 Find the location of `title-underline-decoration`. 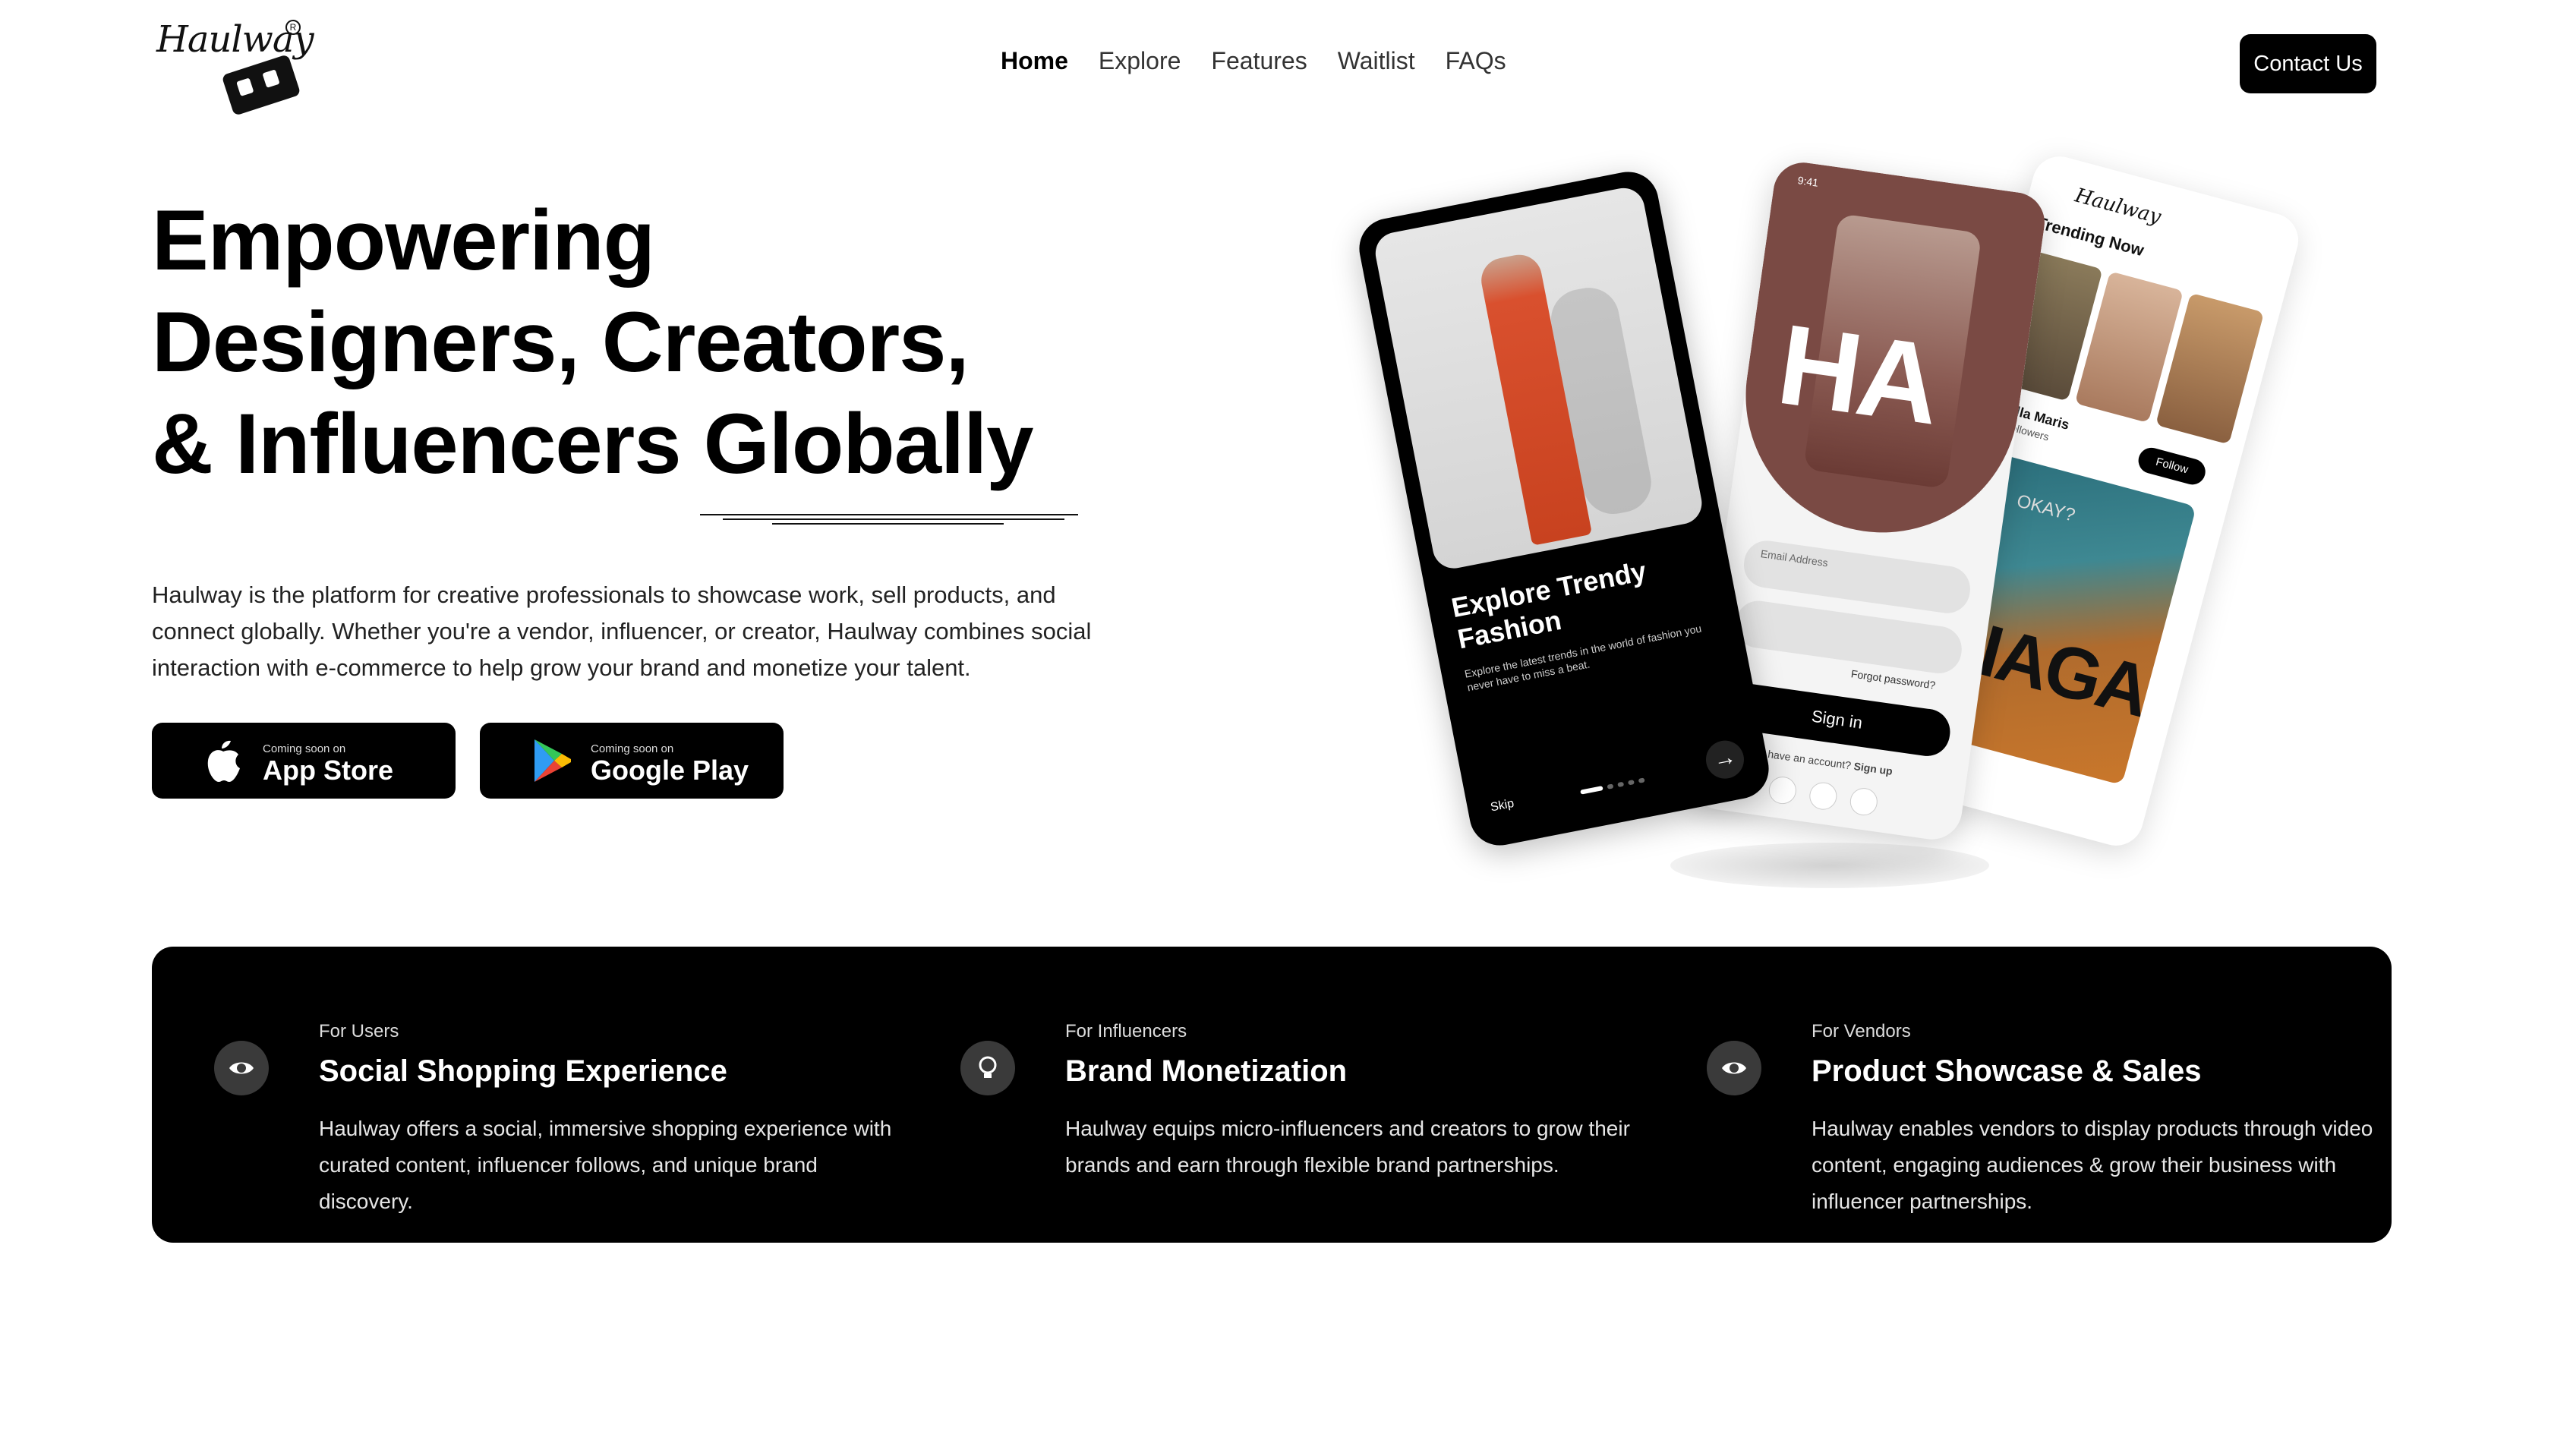

title-underline-decoration is located at coordinates (889, 519).